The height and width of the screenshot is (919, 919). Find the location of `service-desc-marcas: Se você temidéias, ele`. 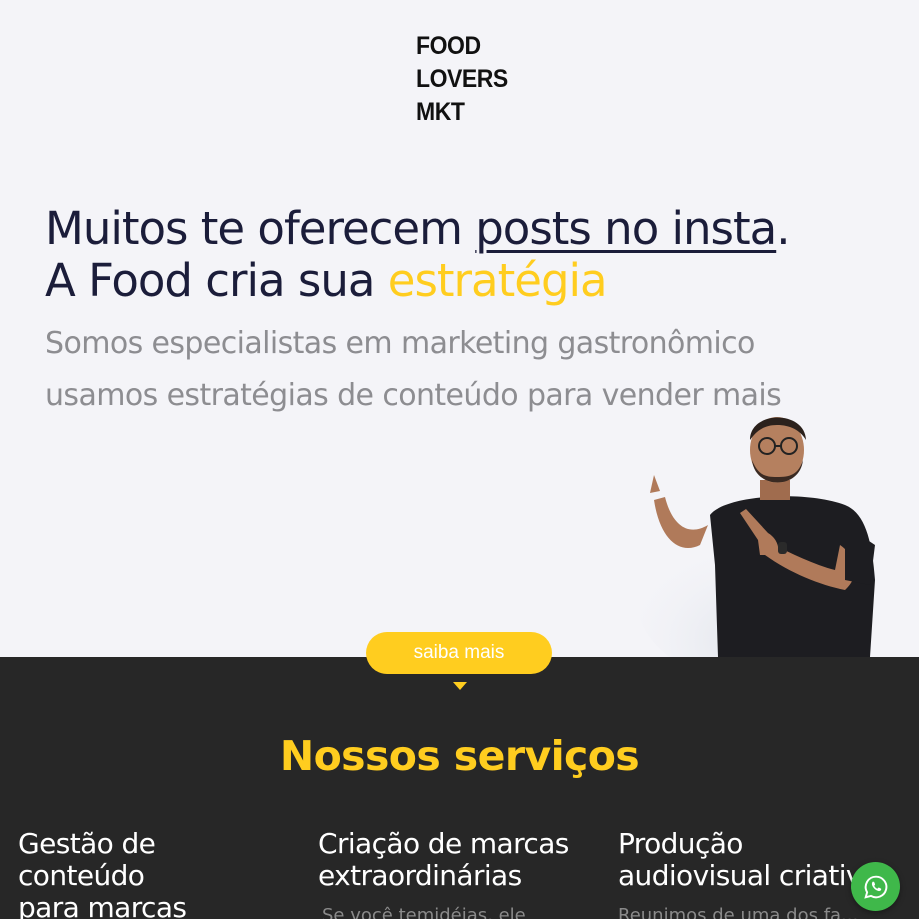

service-desc-marcas: Se você temidéias, ele is located at coordinates (424, 912).